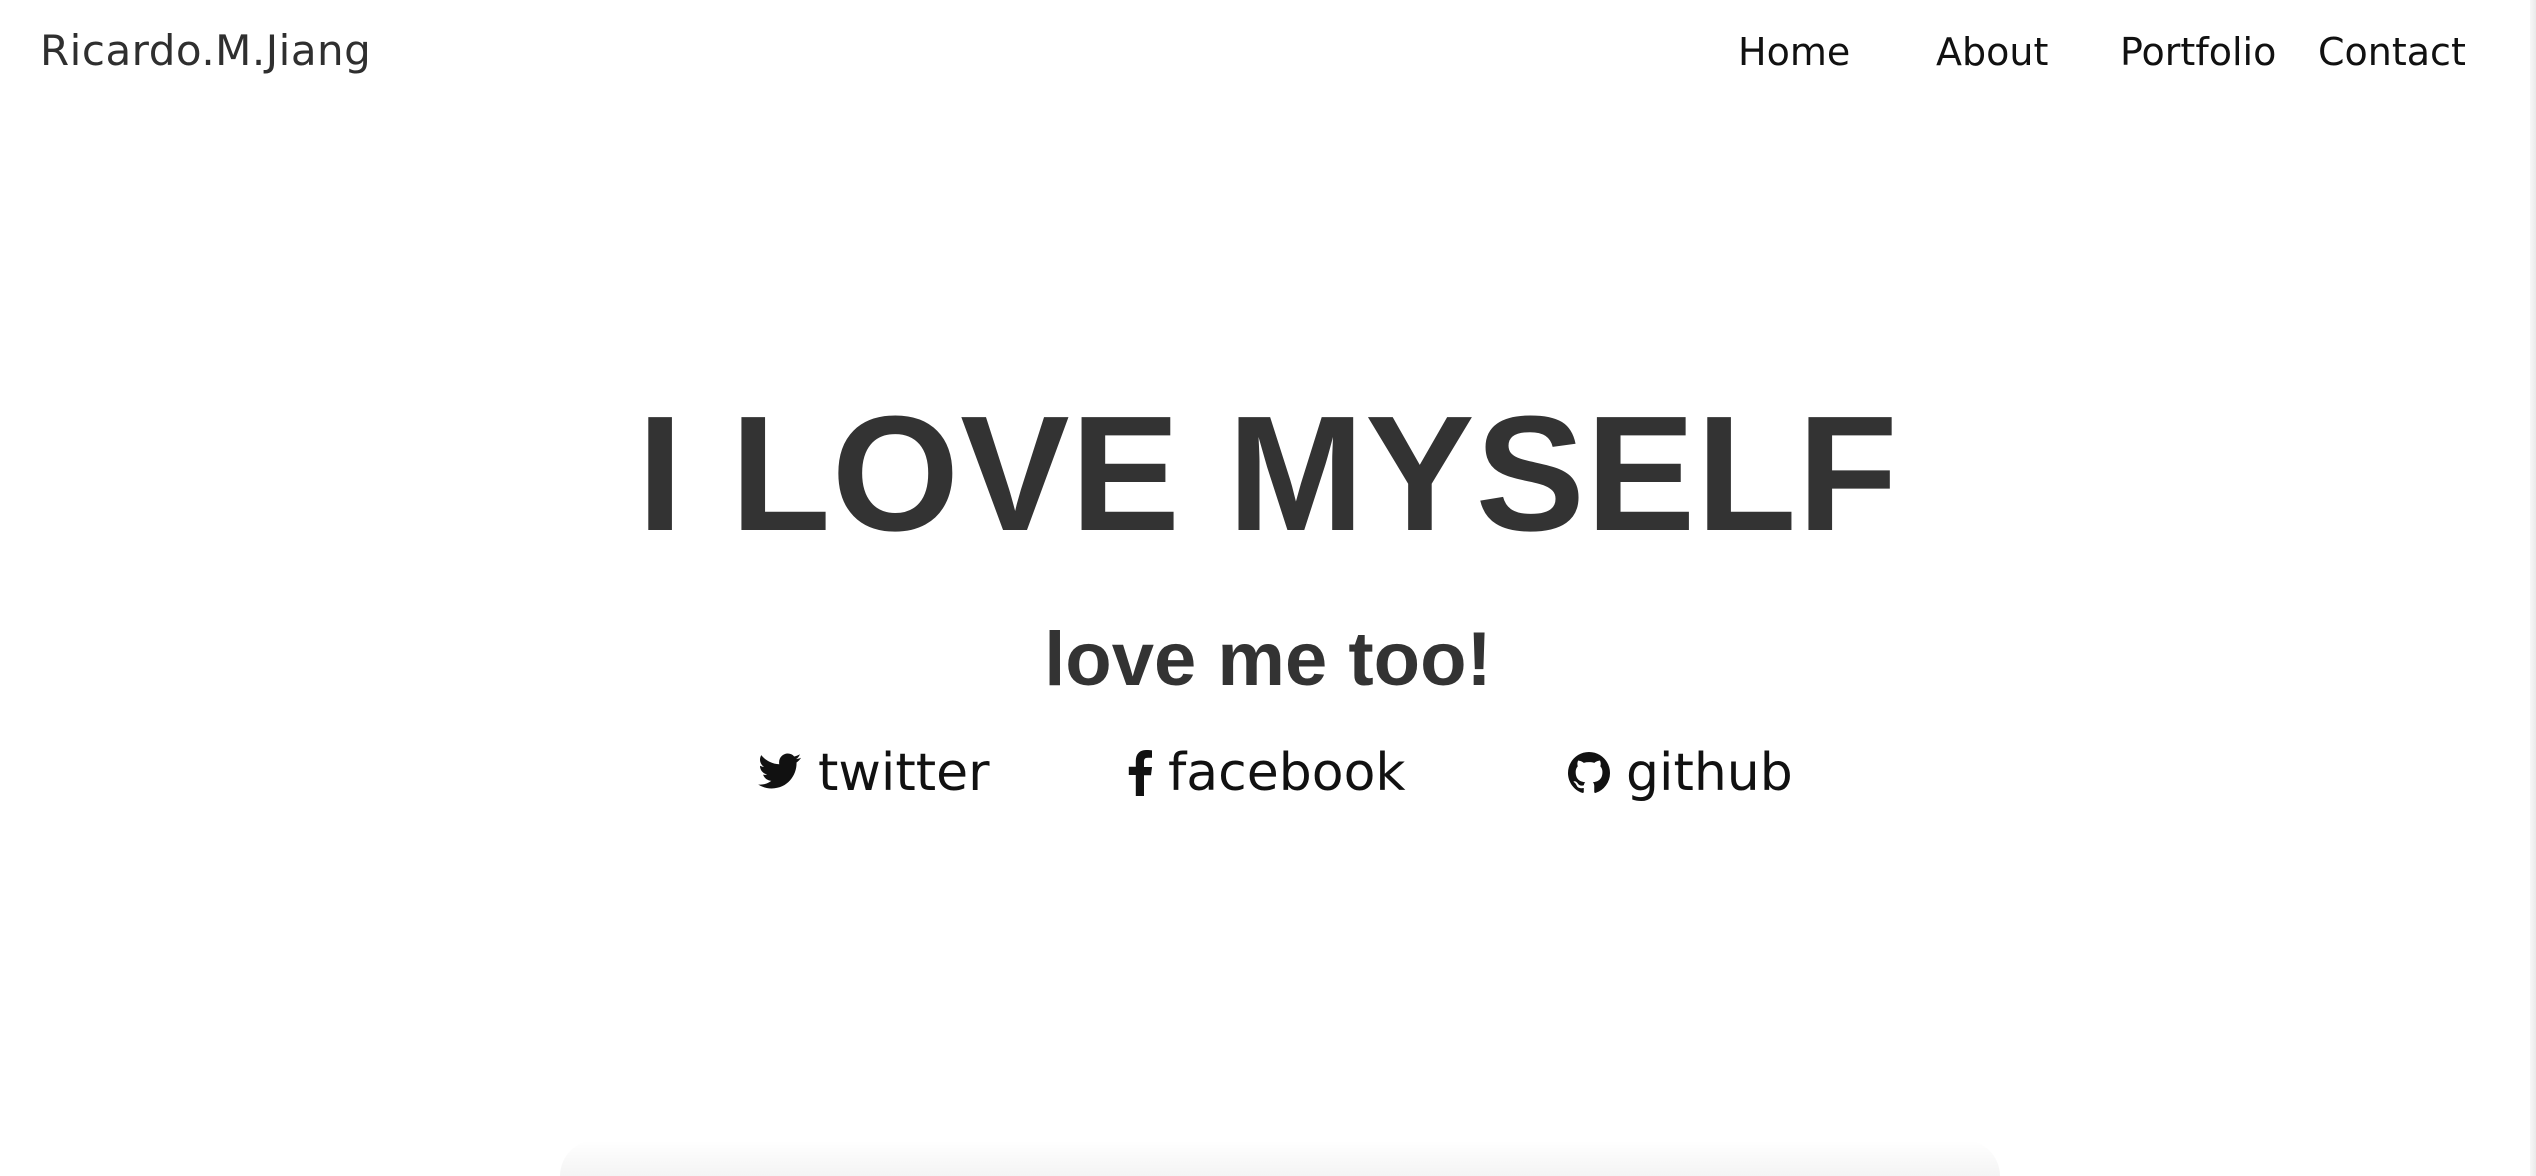 This screenshot has width=2536, height=1176. What do you see at coordinates (2533, 588) in the screenshot?
I see `scrollbar-track` at bounding box center [2533, 588].